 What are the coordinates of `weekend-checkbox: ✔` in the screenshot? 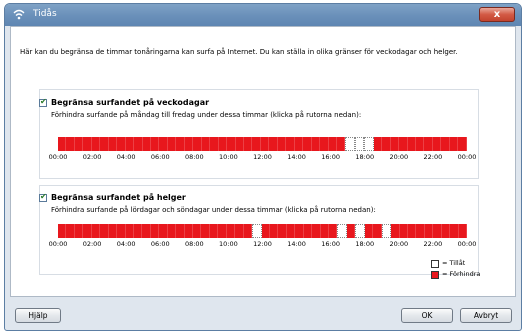 It's located at (43, 197).